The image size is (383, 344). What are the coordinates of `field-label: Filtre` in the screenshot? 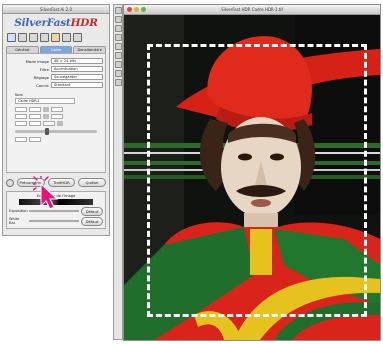 It's located at (44, 69).